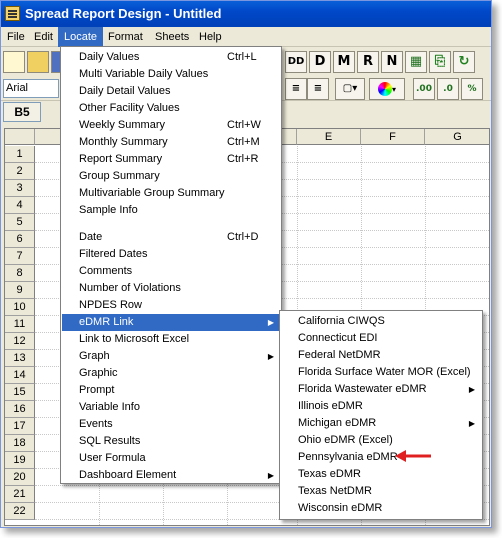 This screenshot has width=502, height=538. What do you see at coordinates (381, 389) in the screenshot?
I see `submenu-item-florida-wastewater-edmr: Florida Wastewater eDMR ▶` at bounding box center [381, 389].